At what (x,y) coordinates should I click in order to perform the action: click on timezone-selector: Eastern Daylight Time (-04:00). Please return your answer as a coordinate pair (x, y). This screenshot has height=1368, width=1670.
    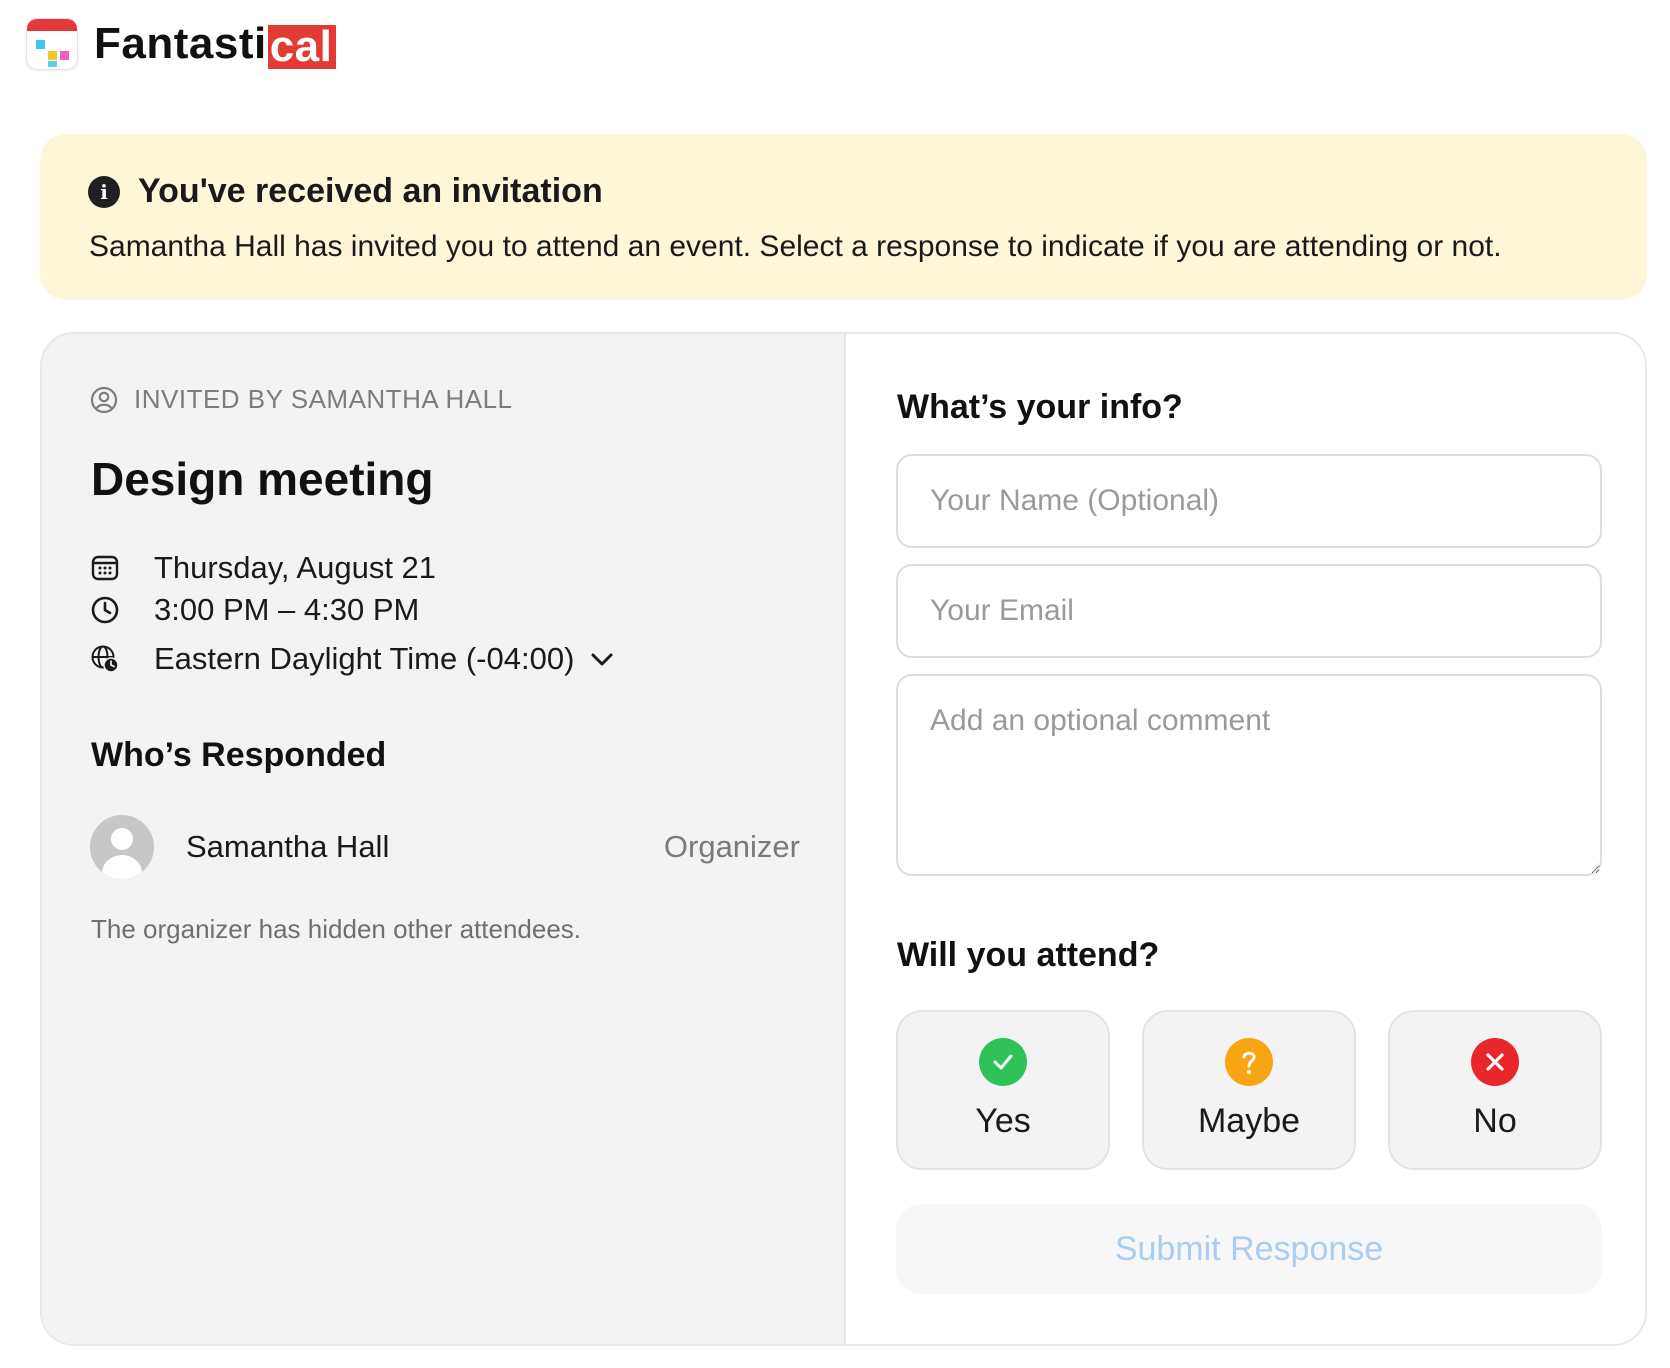
    Looking at the image, I should click on (353, 659).